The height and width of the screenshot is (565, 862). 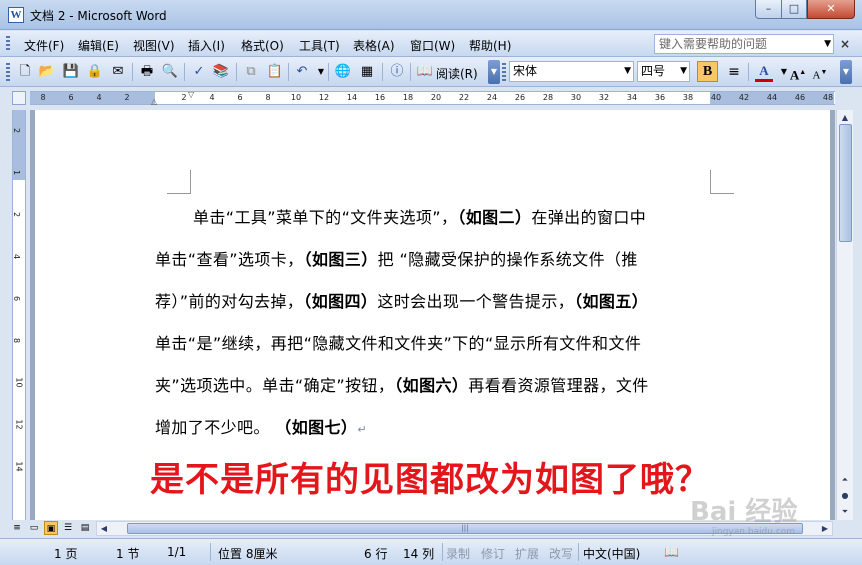 I want to click on open-folder-icon: 📂, so click(x=47, y=72).